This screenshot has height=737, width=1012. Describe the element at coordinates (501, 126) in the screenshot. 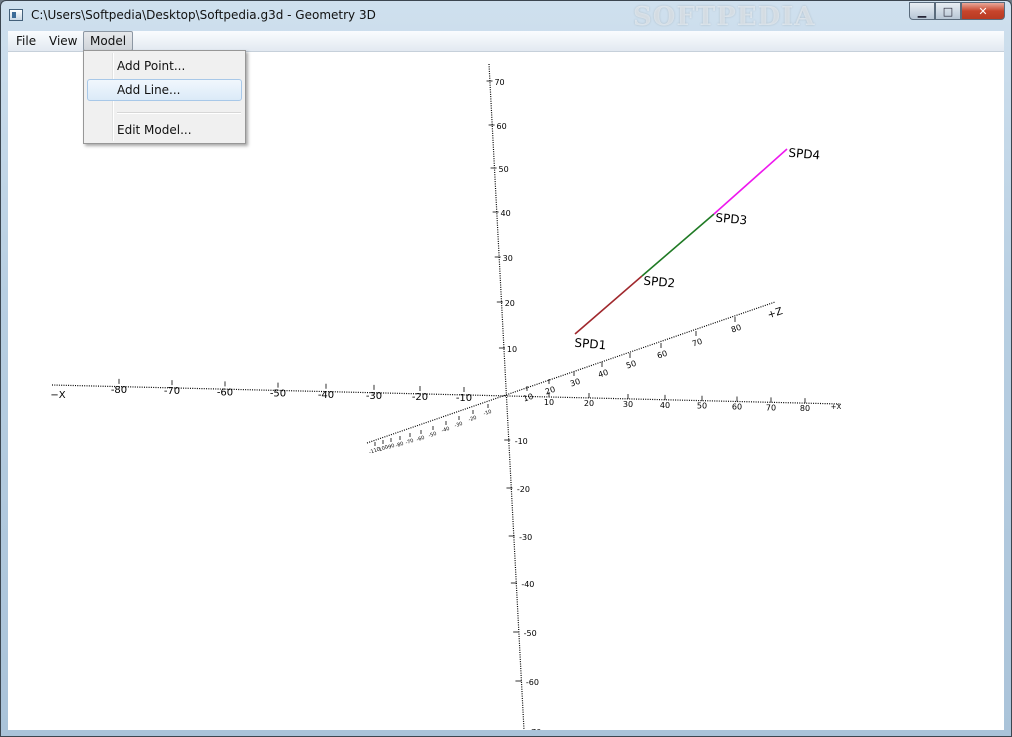

I see `y-pos-tick-label: 60` at that location.